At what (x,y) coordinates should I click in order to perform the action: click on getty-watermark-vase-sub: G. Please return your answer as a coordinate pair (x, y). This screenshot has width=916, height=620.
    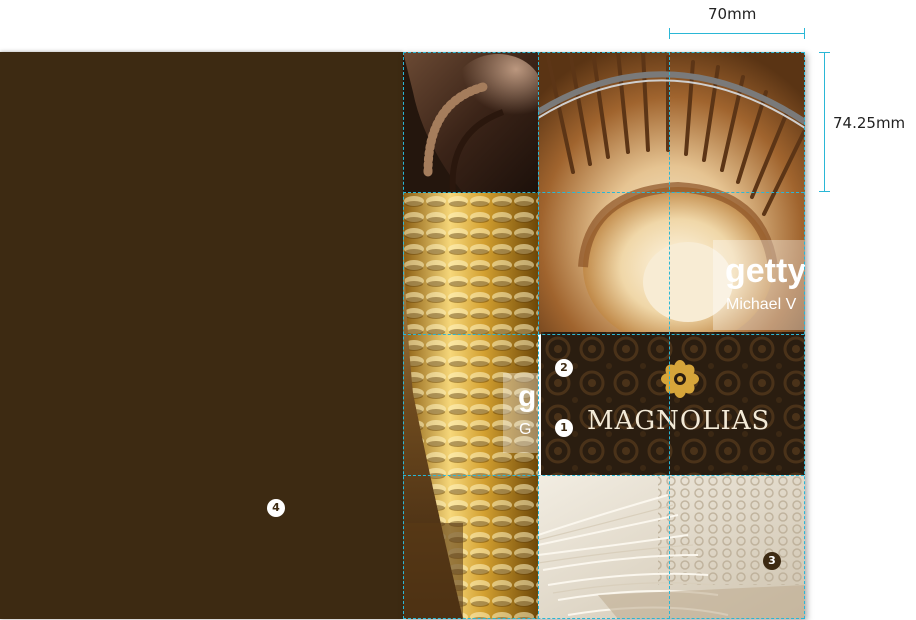
    Looking at the image, I should click on (525, 429).